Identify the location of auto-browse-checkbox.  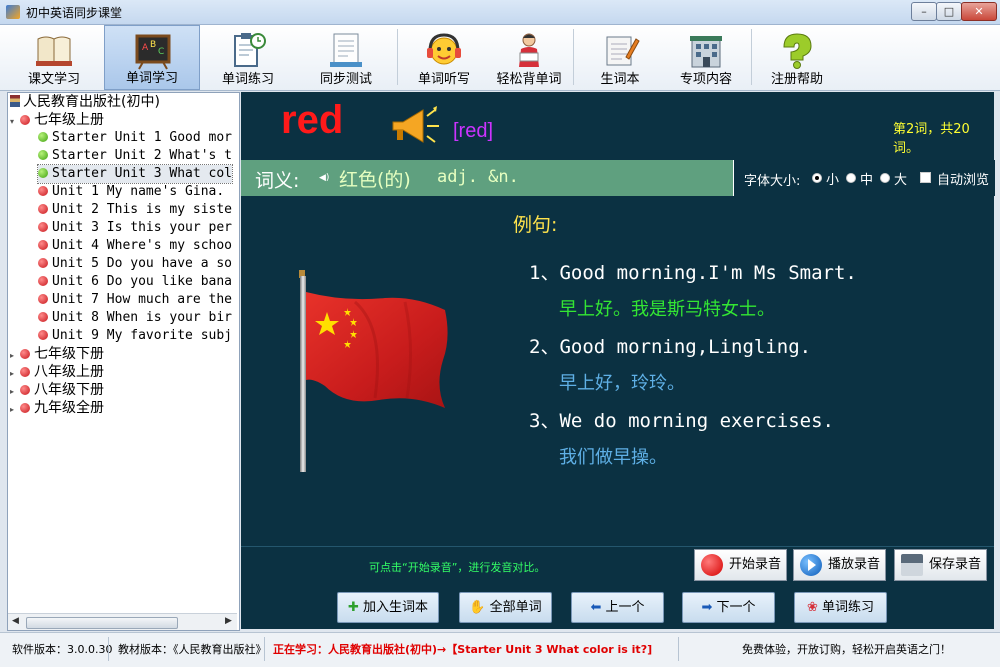
(925, 177).